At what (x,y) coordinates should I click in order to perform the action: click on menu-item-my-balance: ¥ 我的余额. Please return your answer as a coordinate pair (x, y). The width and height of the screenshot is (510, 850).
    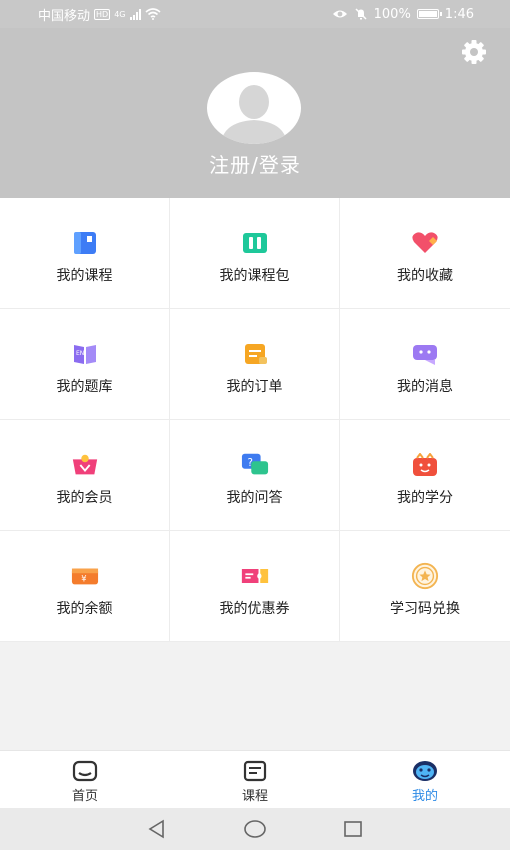
    Looking at the image, I should click on (85, 586).